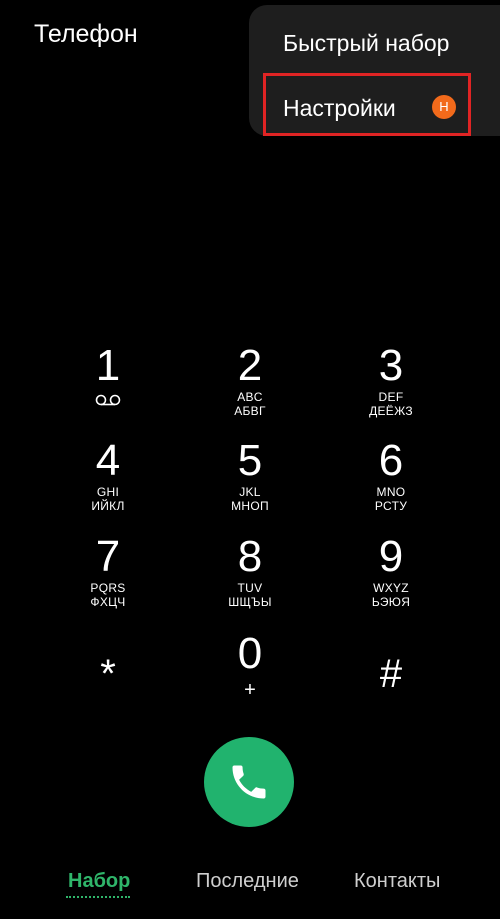 This screenshot has height=919, width=500. I want to click on key-digit: 3, so click(391, 365).